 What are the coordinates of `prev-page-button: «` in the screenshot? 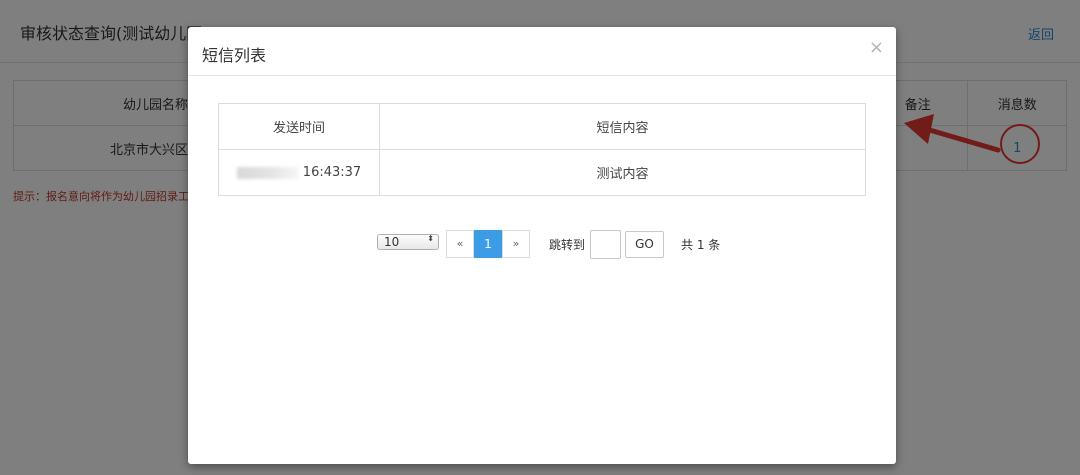 It's located at (460, 244).